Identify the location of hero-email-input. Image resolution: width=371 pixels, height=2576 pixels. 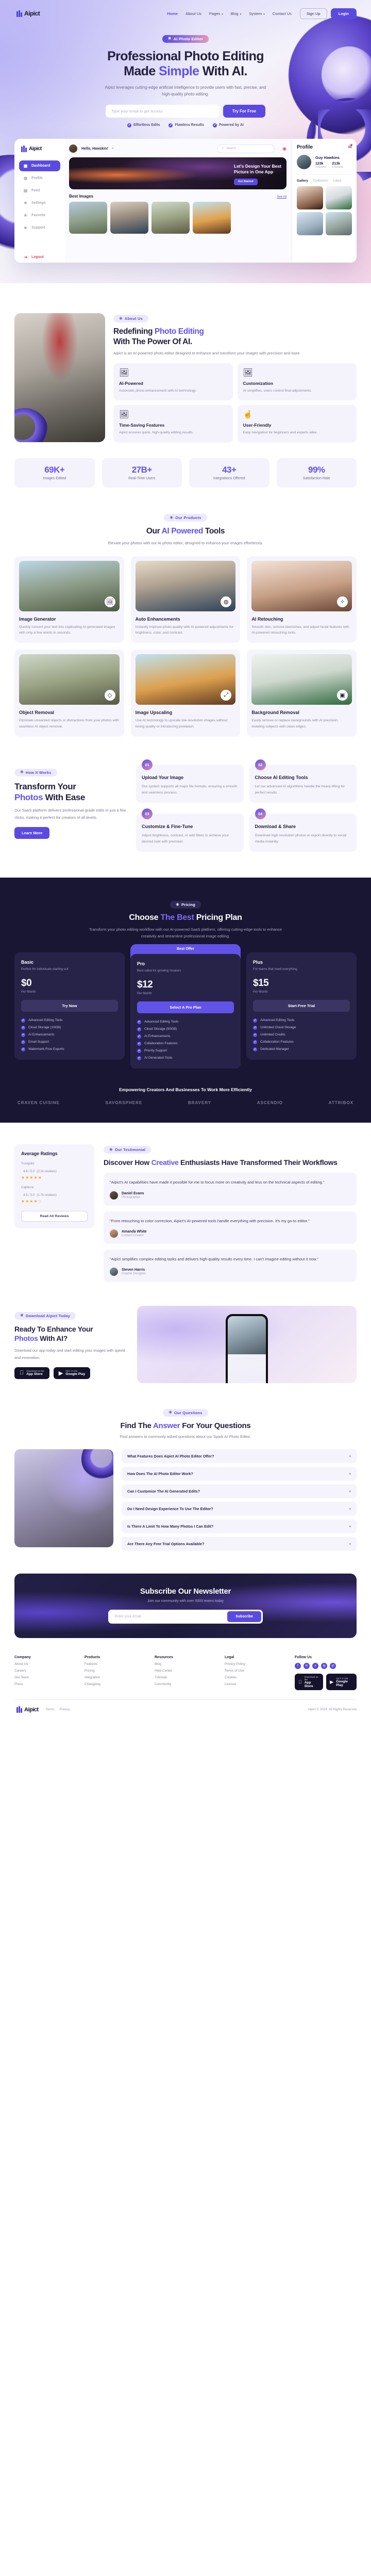
(163, 111).